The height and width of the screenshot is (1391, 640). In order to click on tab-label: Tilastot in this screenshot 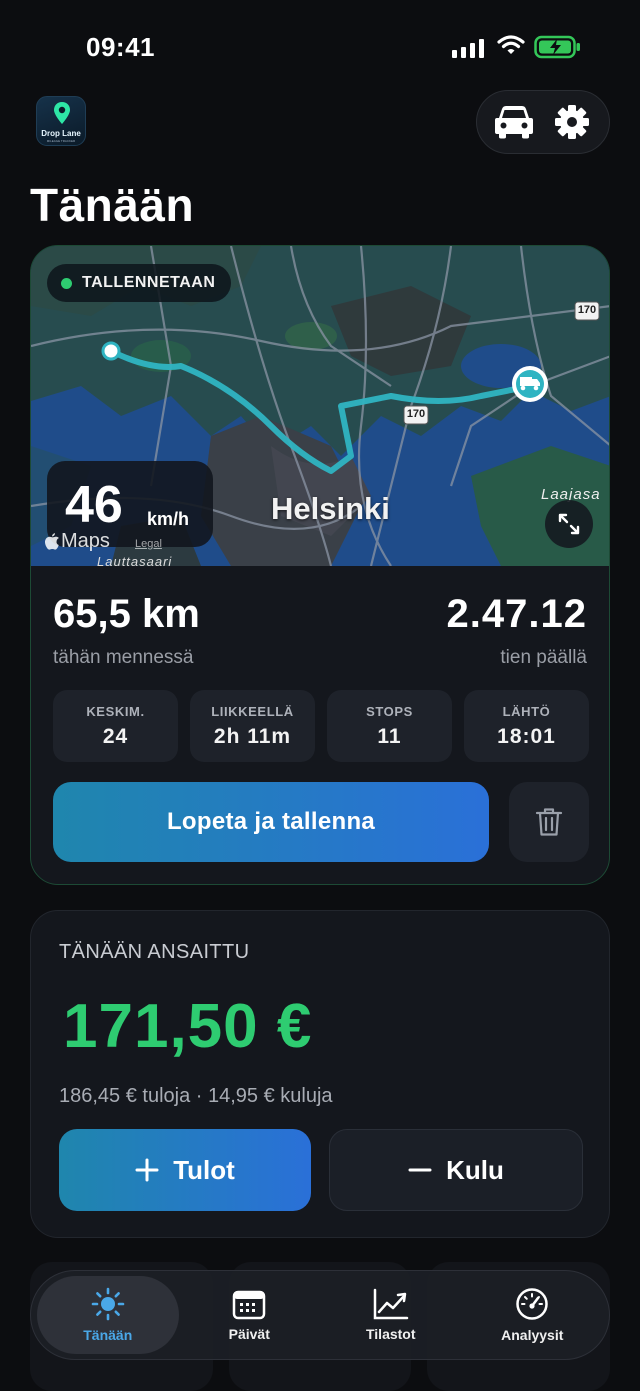, I will do `click(390, 1334)`.